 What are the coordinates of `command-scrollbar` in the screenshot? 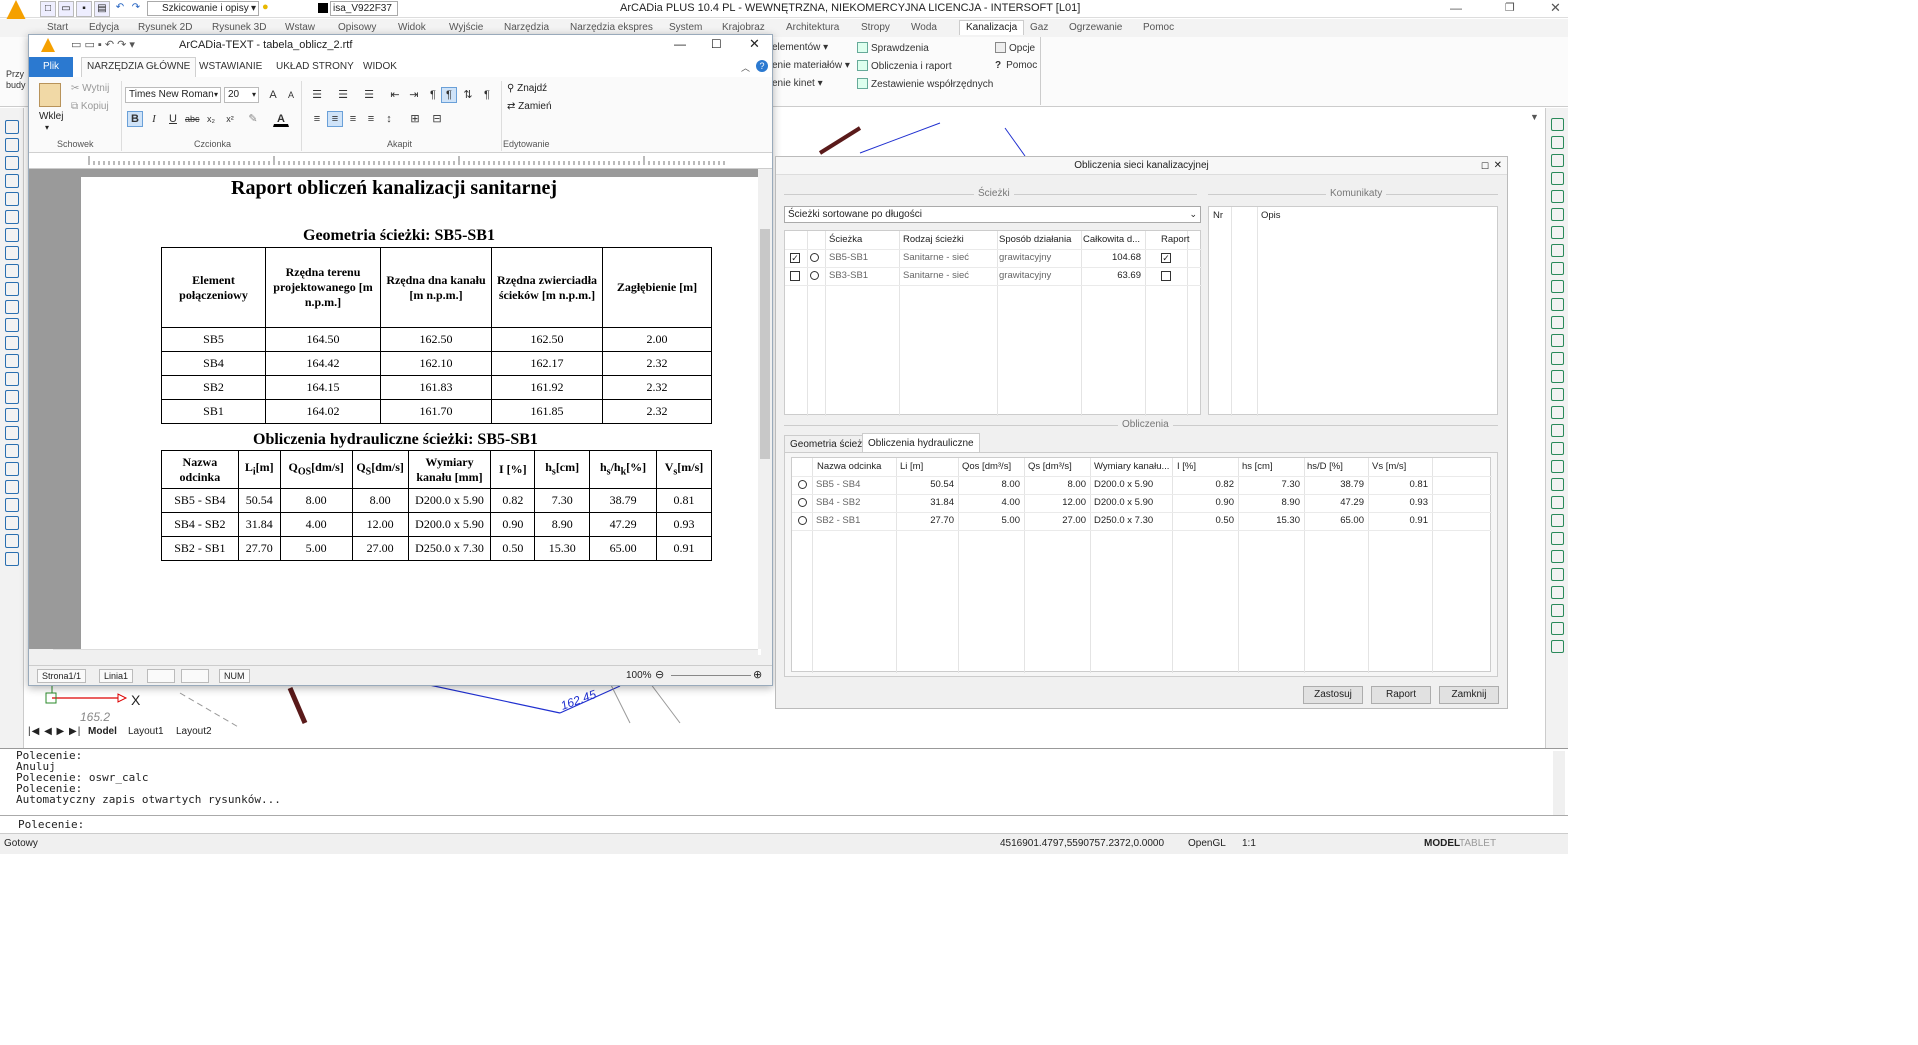 It's located at (1559, 783).